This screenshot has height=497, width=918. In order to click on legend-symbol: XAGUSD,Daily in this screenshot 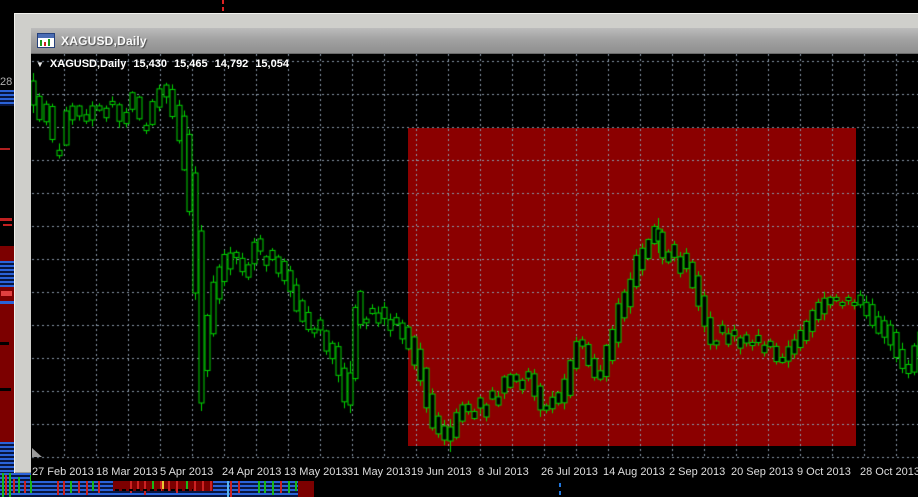, I will do `click(88, 64)`.